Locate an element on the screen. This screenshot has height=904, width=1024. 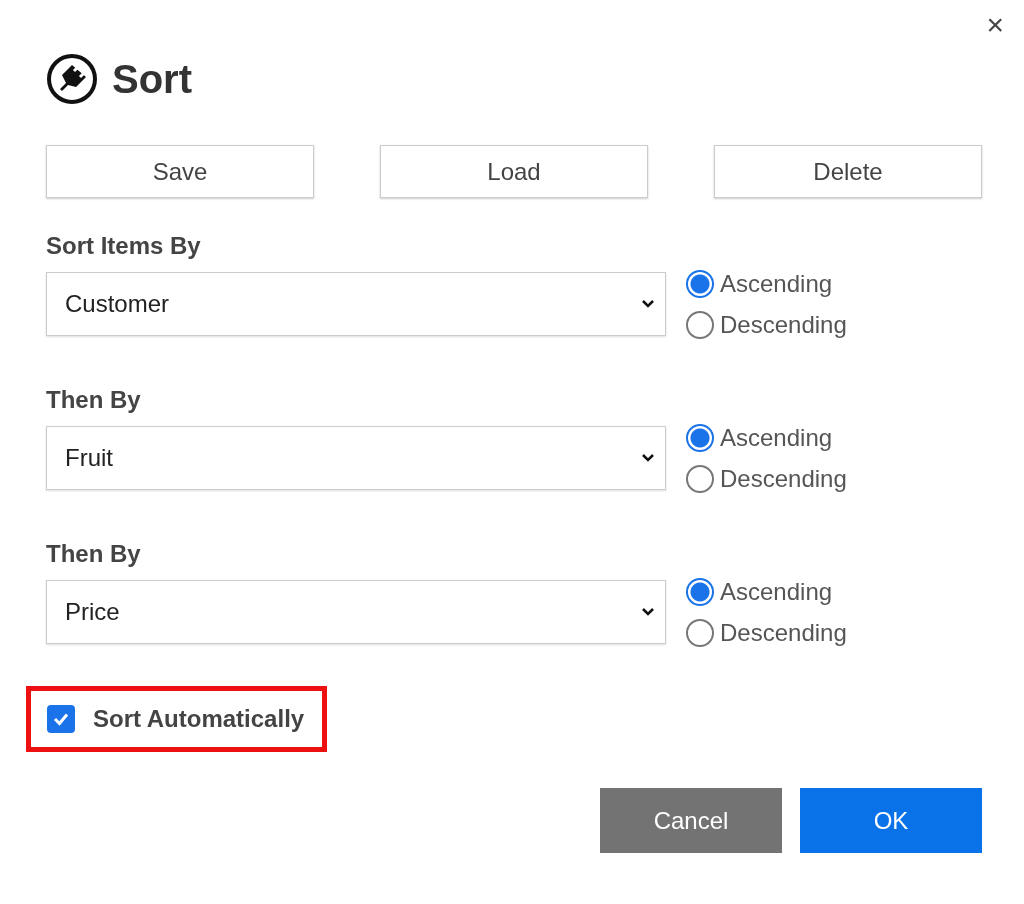
close-button: × is located at coordinates (995, 25).